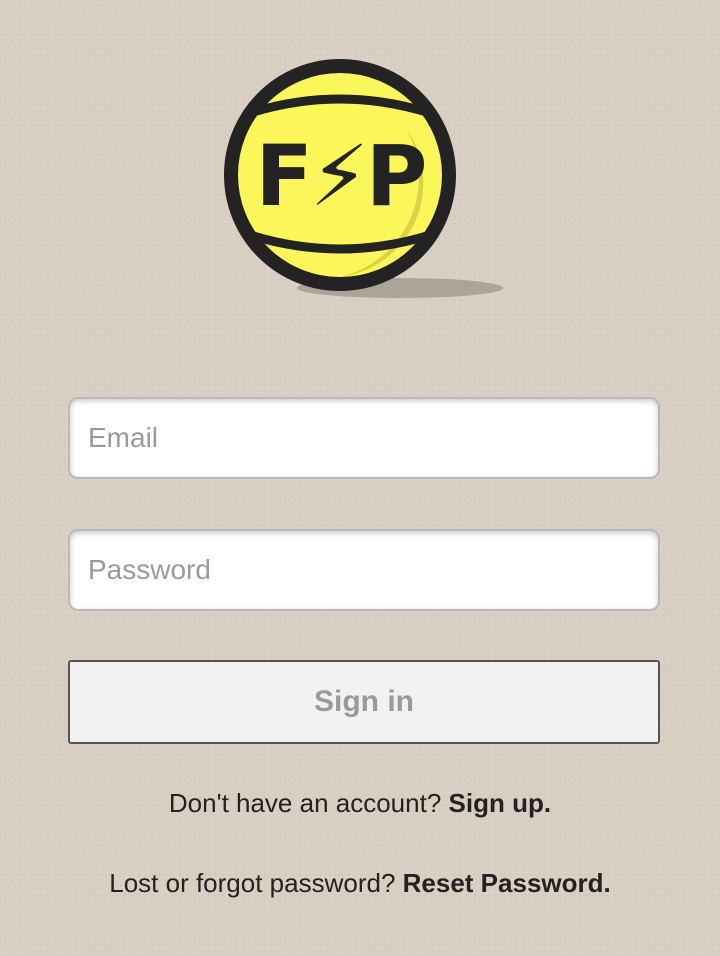  What do you see at coordinates (364, 438) in the screenshot?
I see `email-field` at bounding box center [364, 438].